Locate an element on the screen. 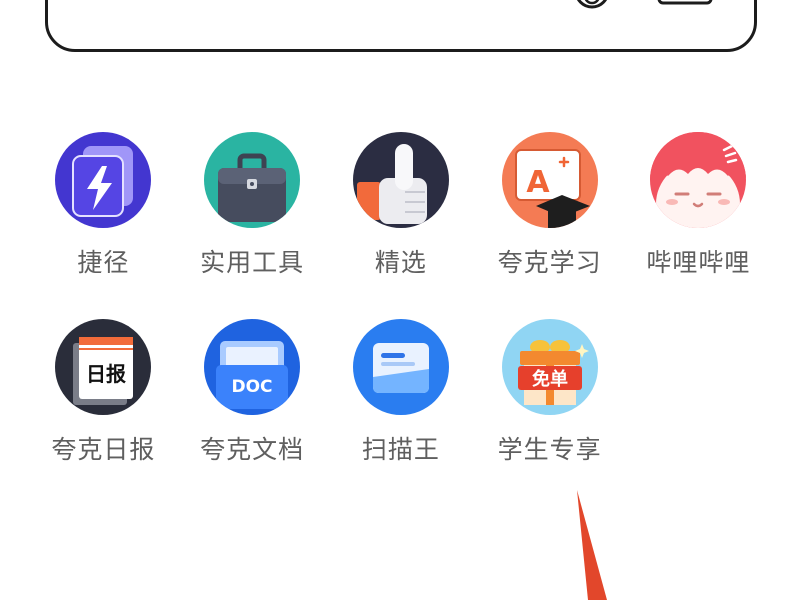  thumbs-up-icon is located at coordinates (400, 180).